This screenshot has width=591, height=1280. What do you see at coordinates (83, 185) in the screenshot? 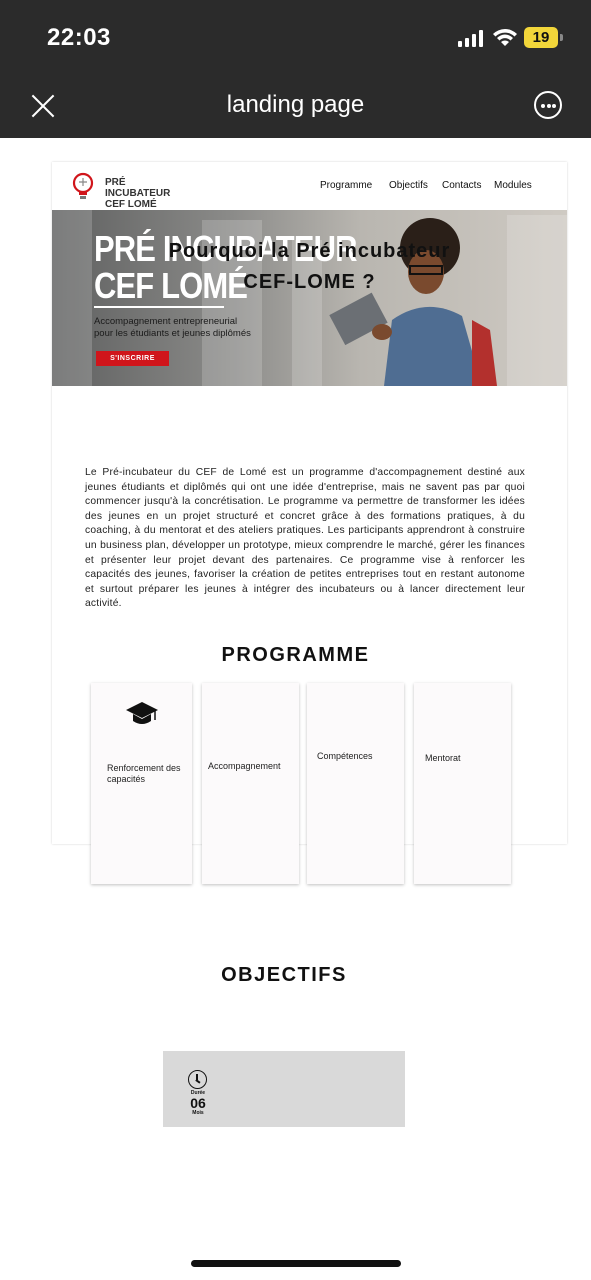
I see `lightbulb-logo-icon` at bounding box center [83, 185].